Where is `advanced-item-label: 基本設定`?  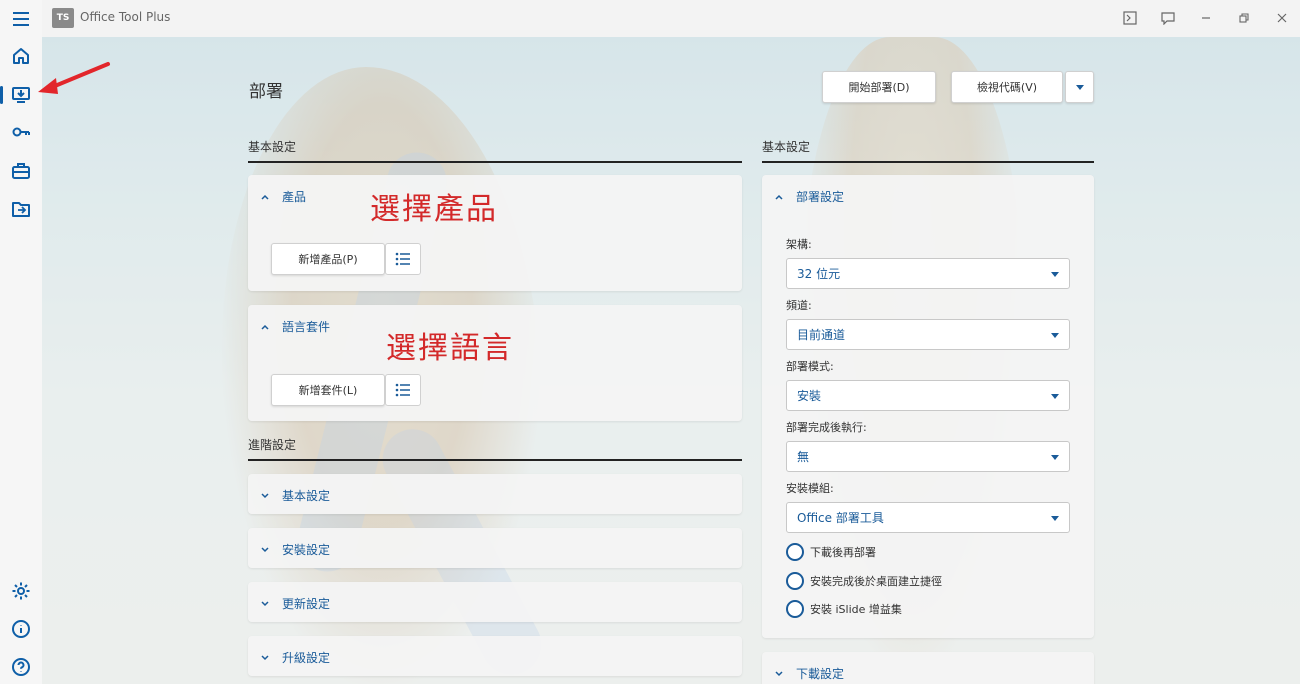 advanced-item-label: 基本設定 is located at coordinates (306, 496).